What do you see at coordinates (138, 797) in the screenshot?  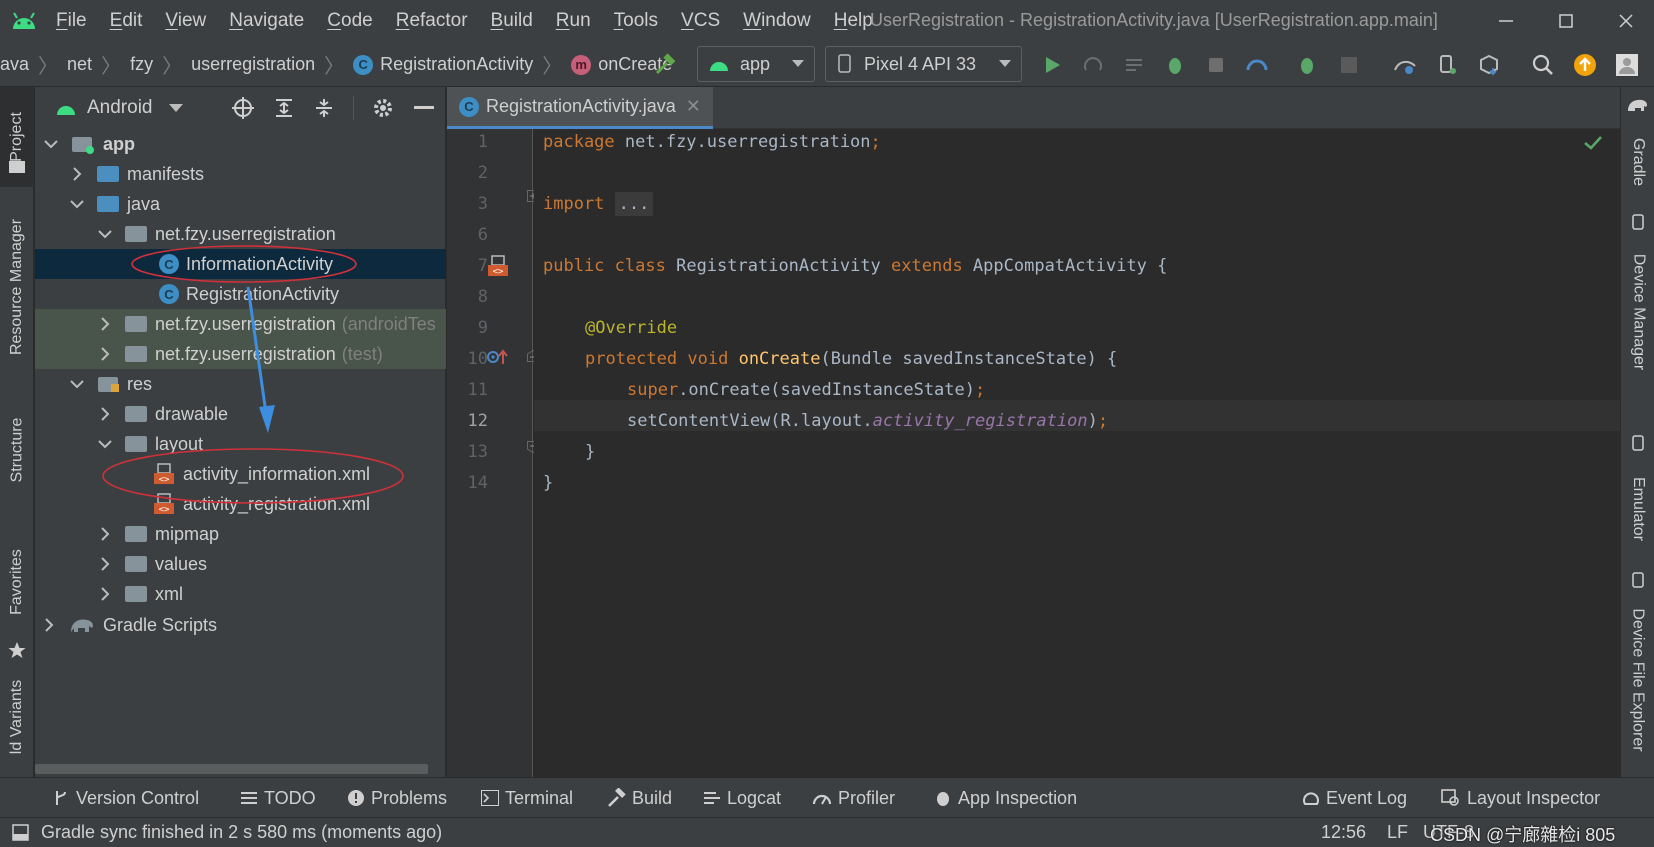 I see `tool-label: Version Control` at bounding box center [138, 797].